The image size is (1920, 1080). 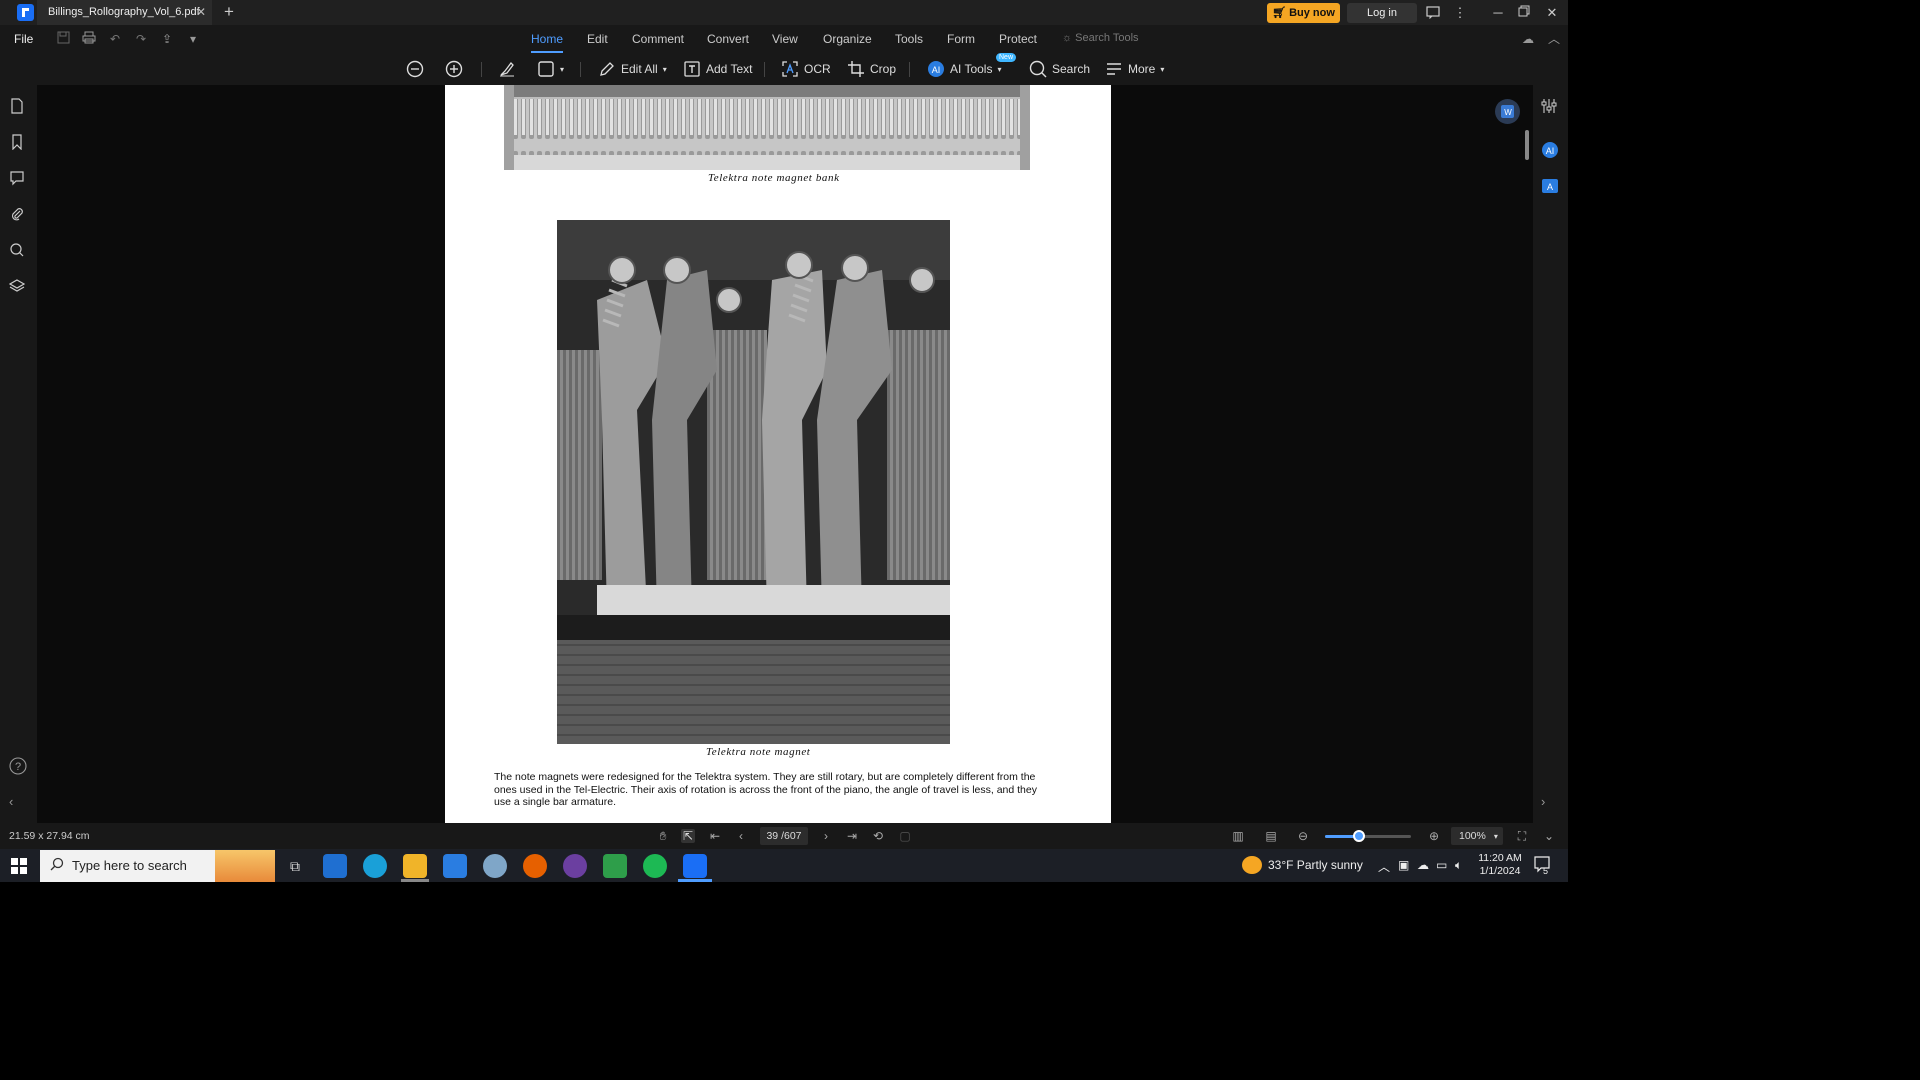 I want to click on crop-button: Crop, so click(x=871, y=69).